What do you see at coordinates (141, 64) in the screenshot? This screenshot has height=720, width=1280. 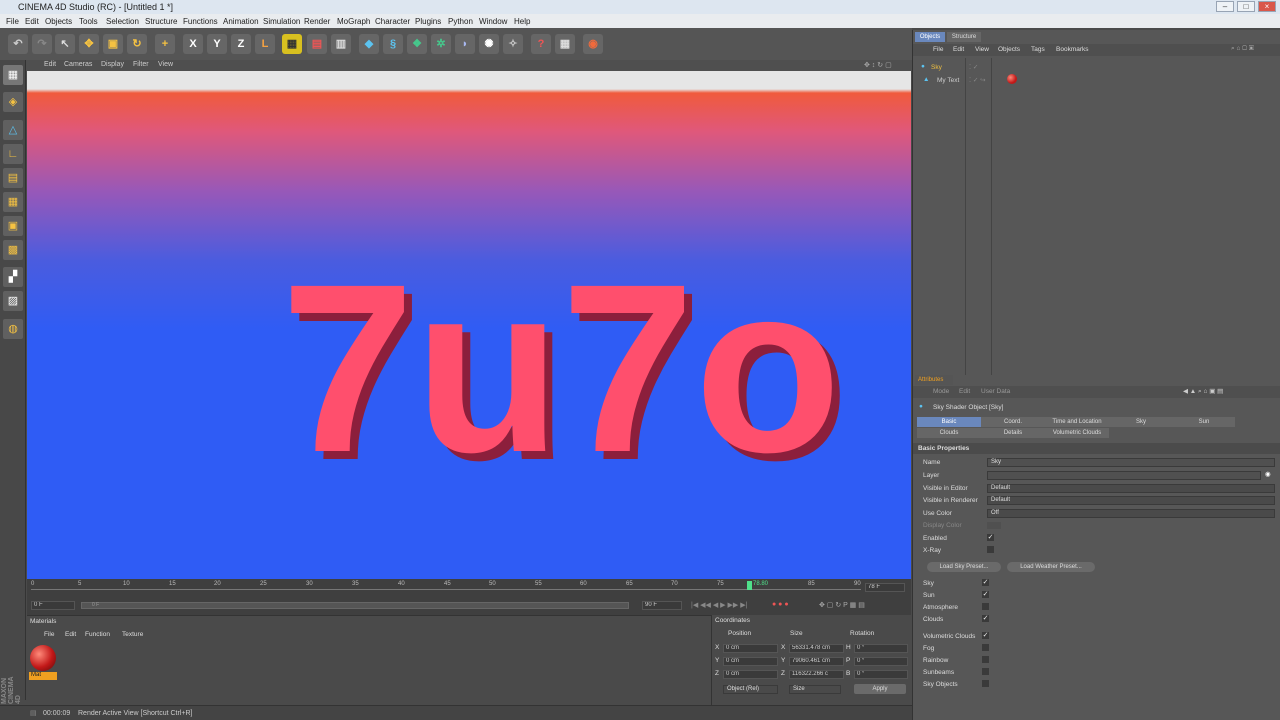 I see `viewport-menu-filter: Filter` at bounding box center [141, 64].